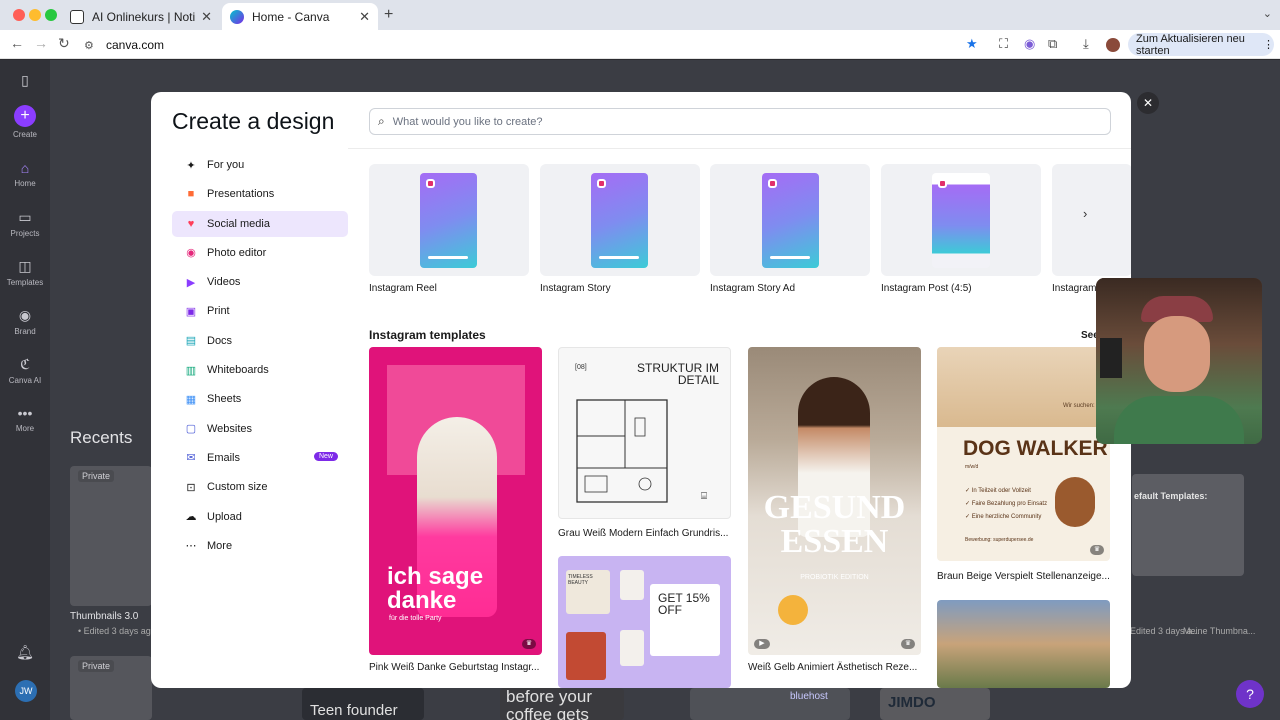 The height and width of the screenshot is (720, 1280). I want to click on site-info-icon: ⚙, so click(90, 45).